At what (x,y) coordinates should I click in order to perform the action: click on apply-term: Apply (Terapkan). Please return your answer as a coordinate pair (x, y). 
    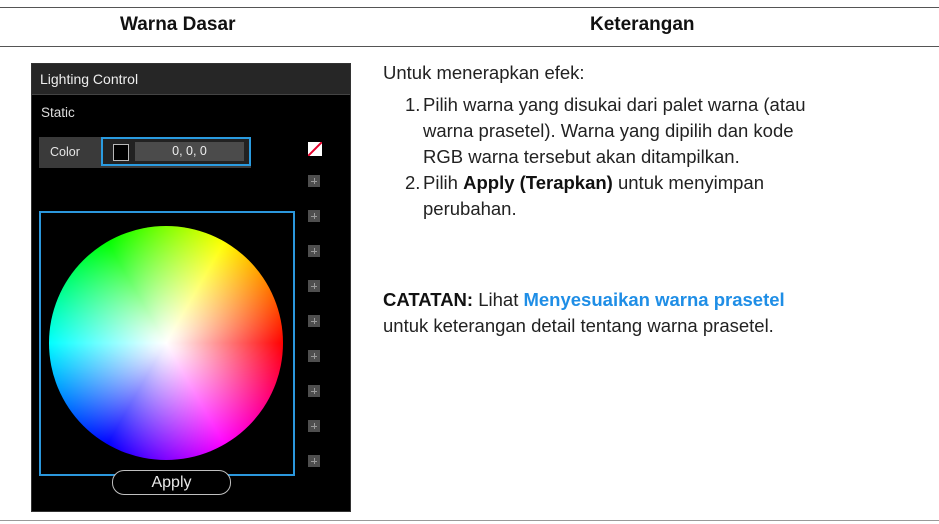
    Looking at the image, I should click on (538, 182).